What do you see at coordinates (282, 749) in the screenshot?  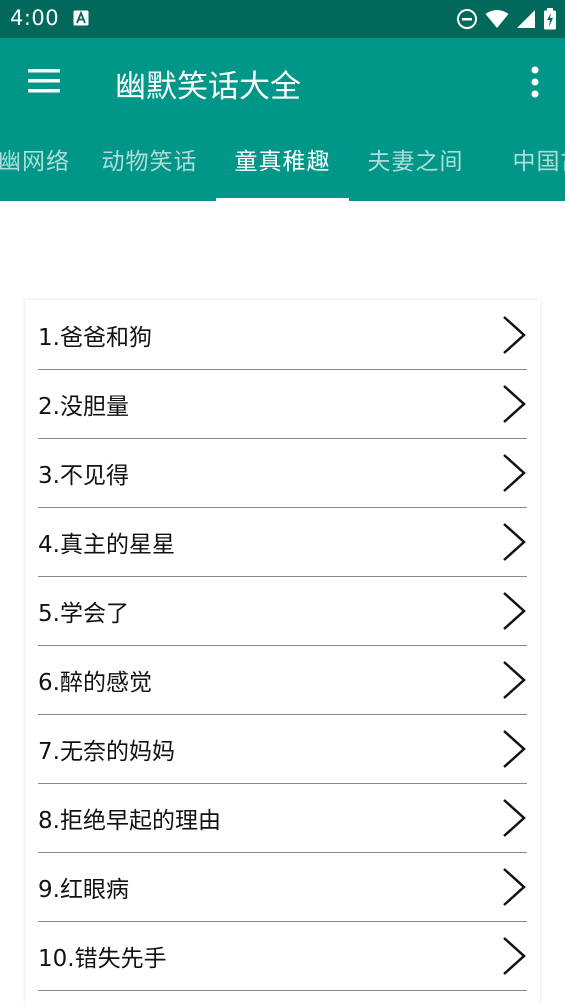 I see `list-item: 7.无奈的妈妈` at bounding box center [282, 749].